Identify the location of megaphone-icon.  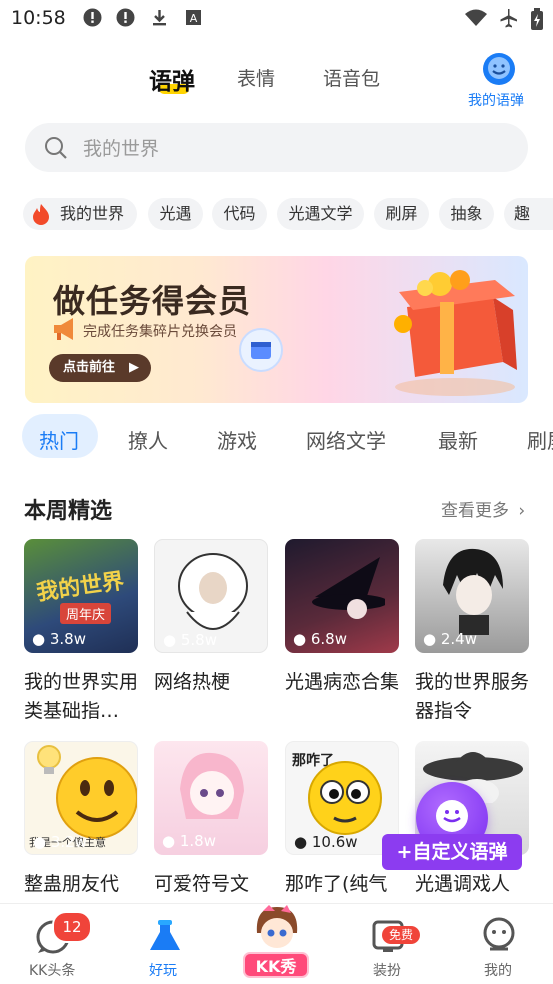
(65, 331).